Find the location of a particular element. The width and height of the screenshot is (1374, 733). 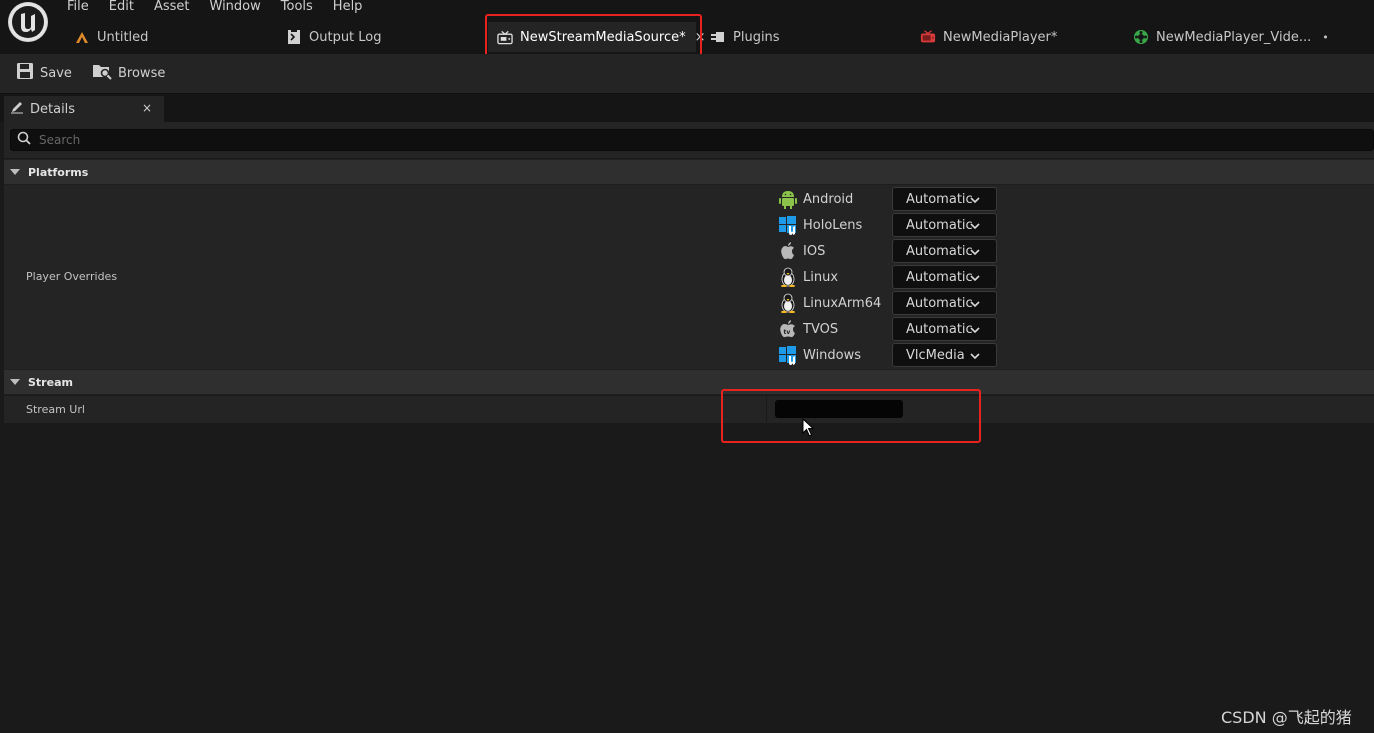

category-platforms: Platforms is located at coordinates (689, 172).